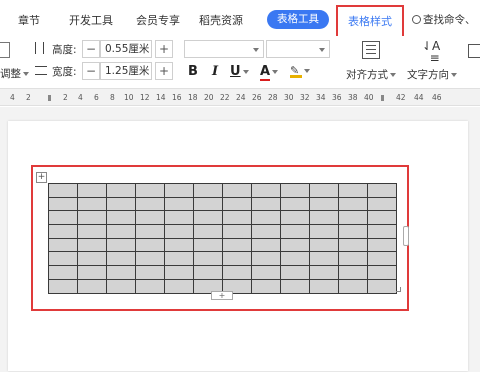 The height and width of the screenshot is (372, 480). I want to click on width-input: 1.25厘米, so click(126, 71).